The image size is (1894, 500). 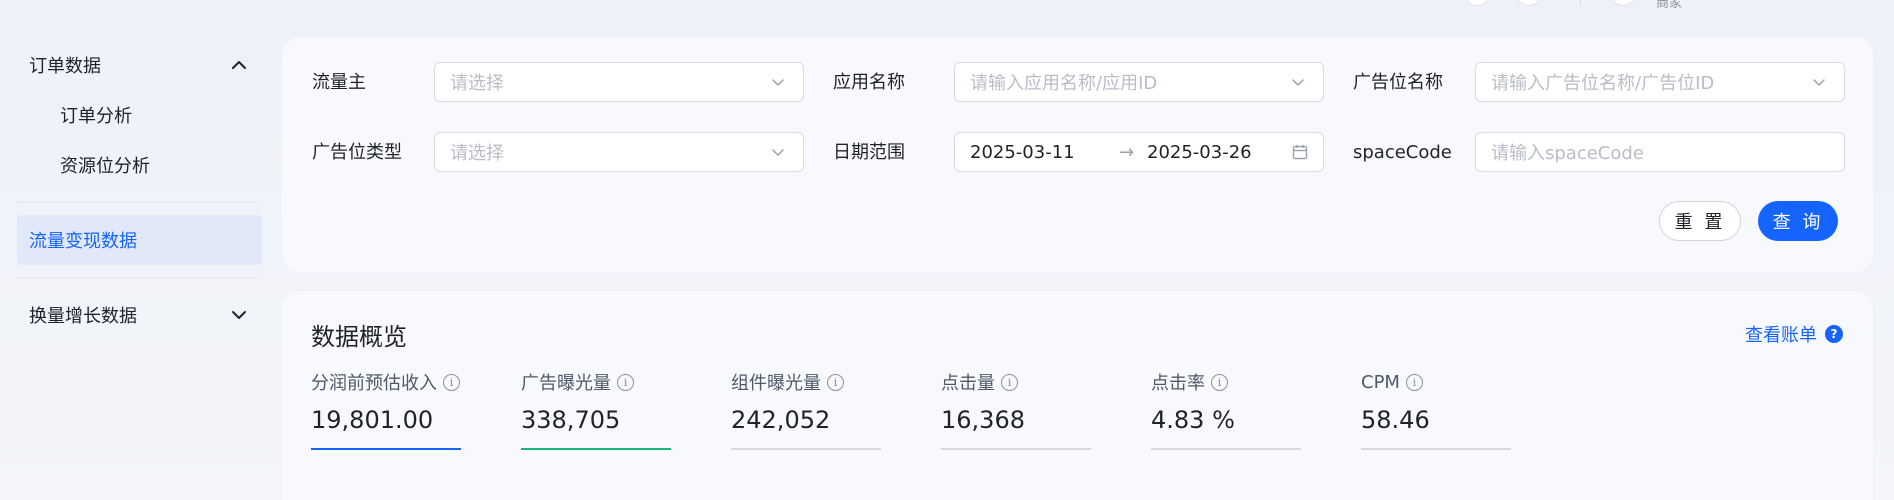 I want to click on metric-card: CPM i 58.46, so click(x=1436, y=410).